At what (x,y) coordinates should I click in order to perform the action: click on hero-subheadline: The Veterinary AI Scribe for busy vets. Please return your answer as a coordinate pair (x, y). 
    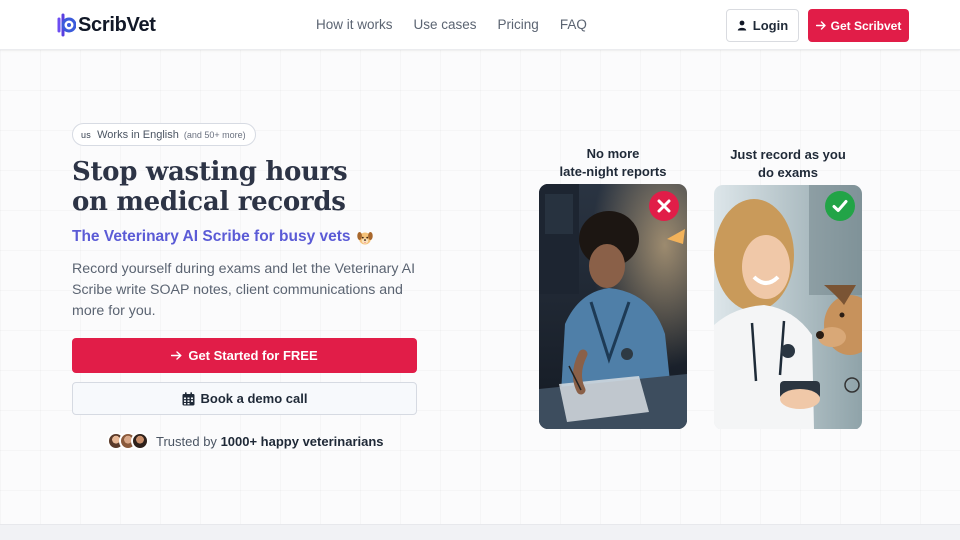
    Looking at the image, I should click on (222, 237).